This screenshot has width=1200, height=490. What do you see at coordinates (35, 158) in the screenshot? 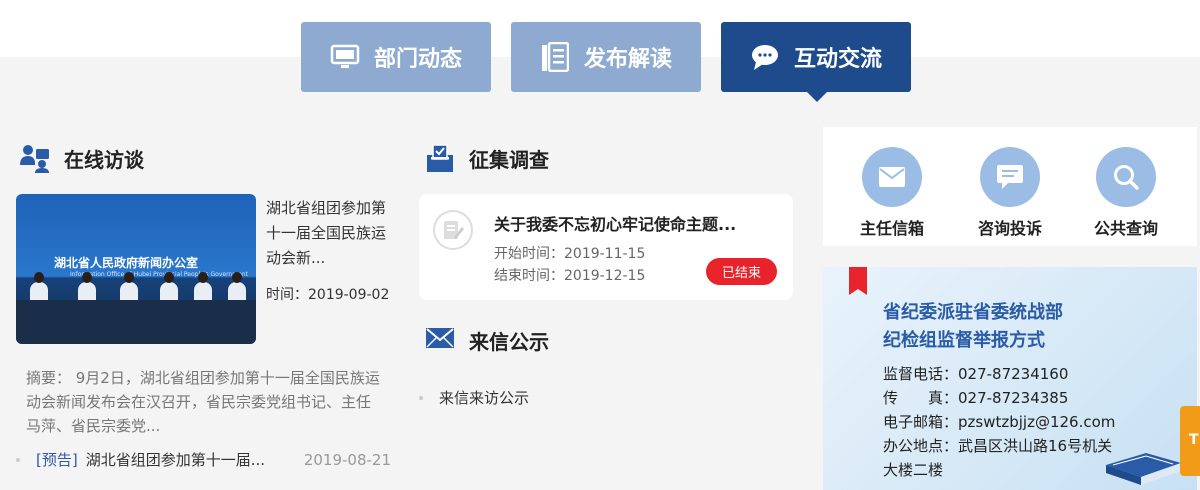
I see `people-icon` at bounding box center [35, 158].